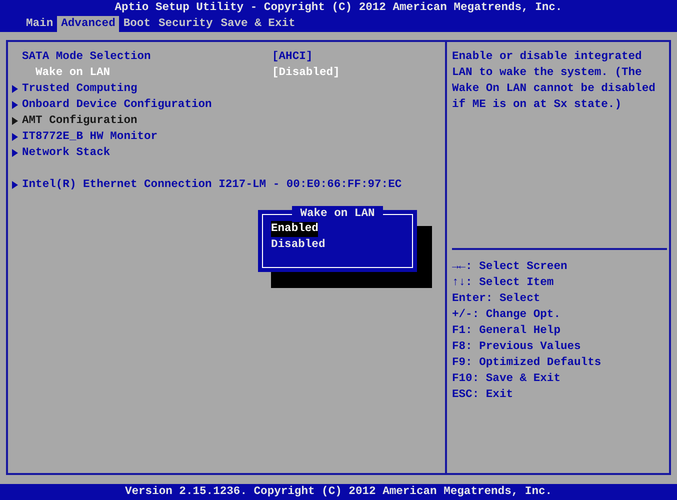 The height and width of the screenshot is (500, 677). What do you see at coordinates (258, 24) in the screenshot?
I see `menu-tab: Save & Exit` at bounding box center [258, 24].